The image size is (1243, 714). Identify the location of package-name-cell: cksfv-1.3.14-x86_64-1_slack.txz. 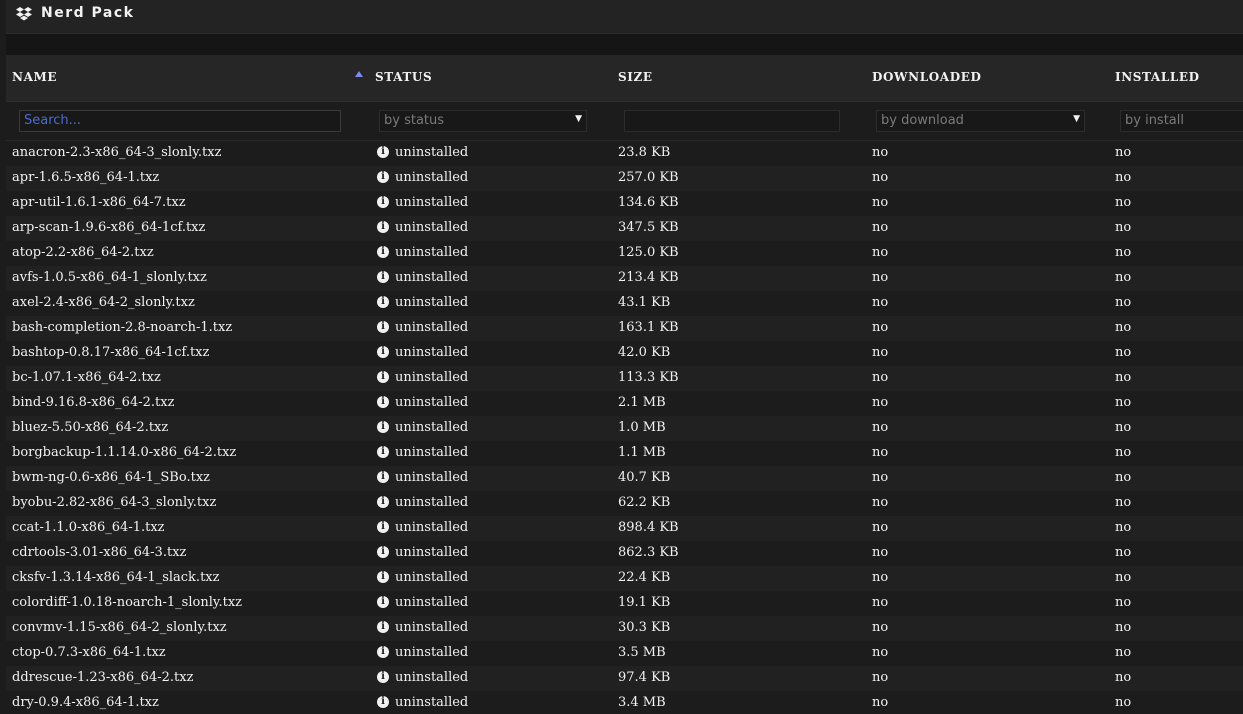
(116, 577).